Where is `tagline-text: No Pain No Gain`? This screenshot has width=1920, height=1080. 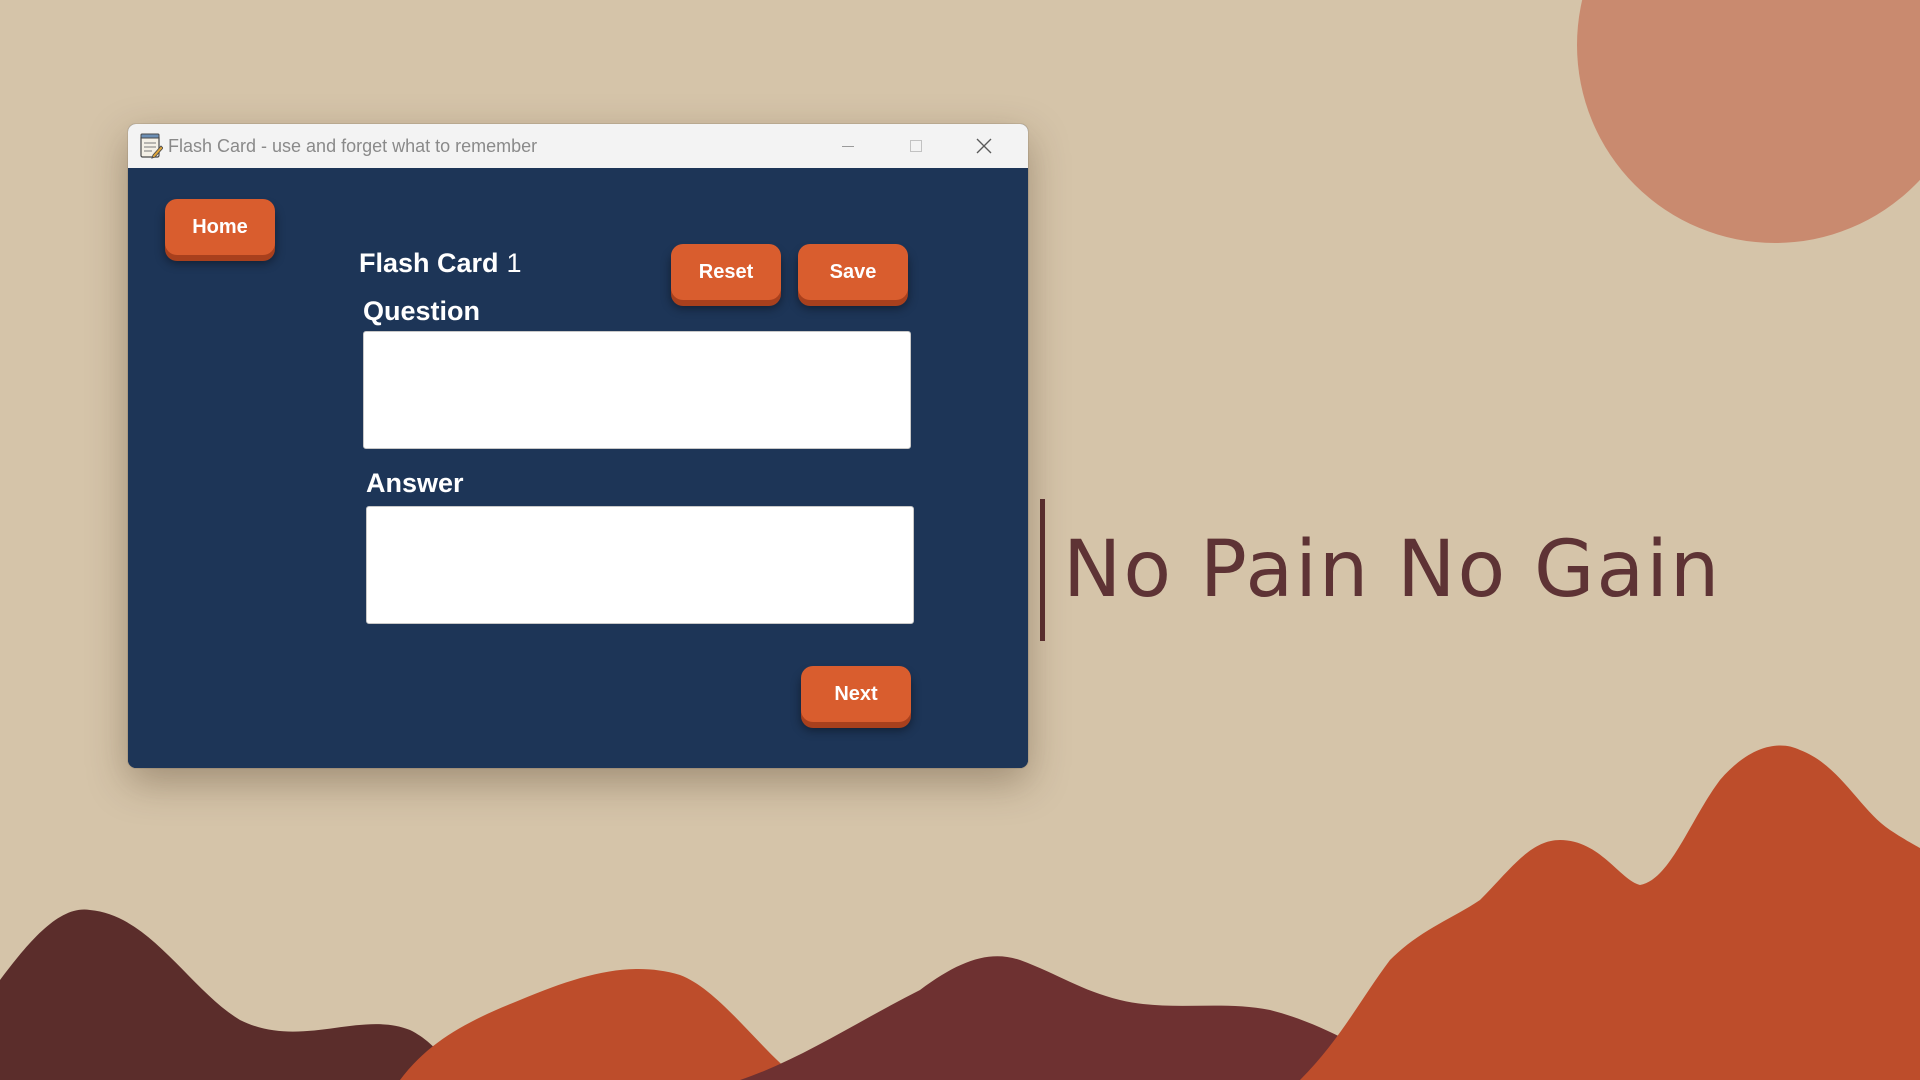 tagline-text: No Pain No Gain is located at coordinates (1392, 570).